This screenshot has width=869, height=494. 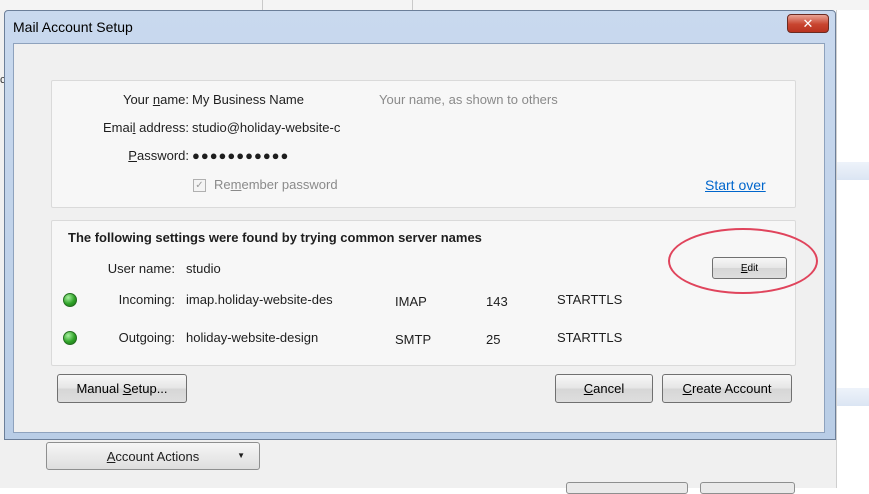 I want to click on create-account-label: Create Account, so click(x=727, y=388).